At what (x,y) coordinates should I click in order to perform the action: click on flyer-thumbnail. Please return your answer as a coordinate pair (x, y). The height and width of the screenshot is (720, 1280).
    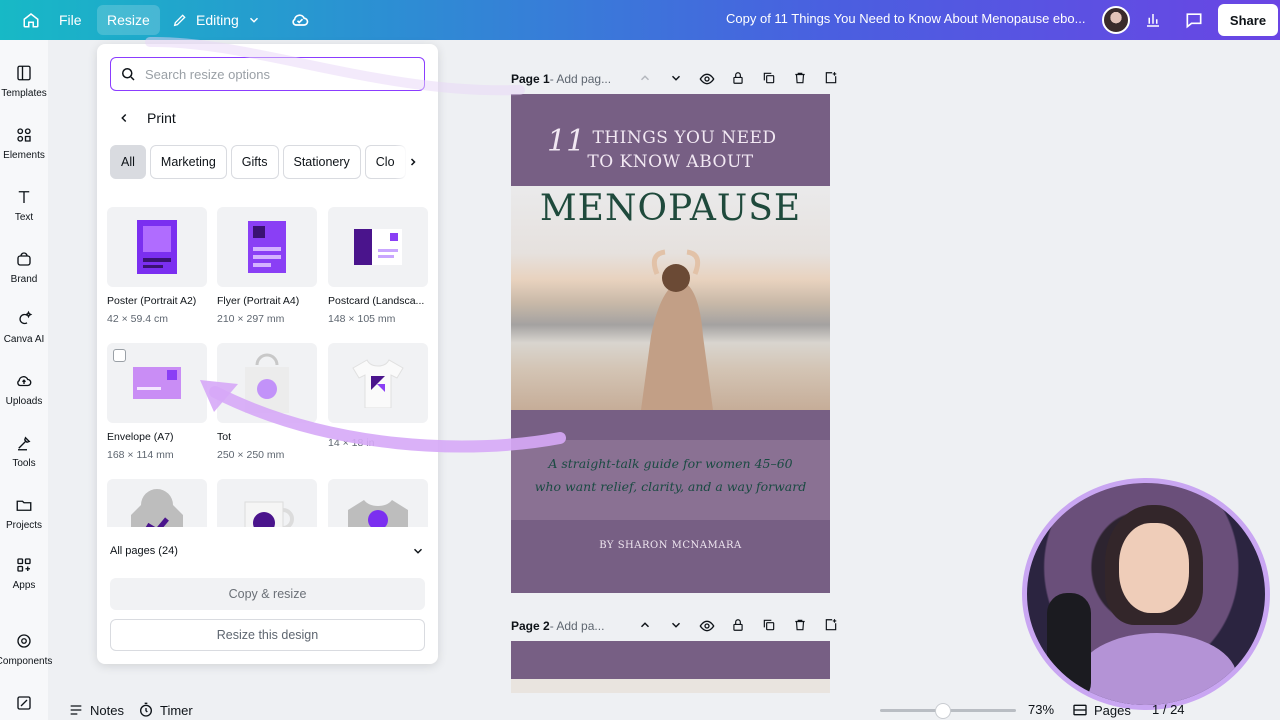
    Looking at the image, I should click on (267, 247).